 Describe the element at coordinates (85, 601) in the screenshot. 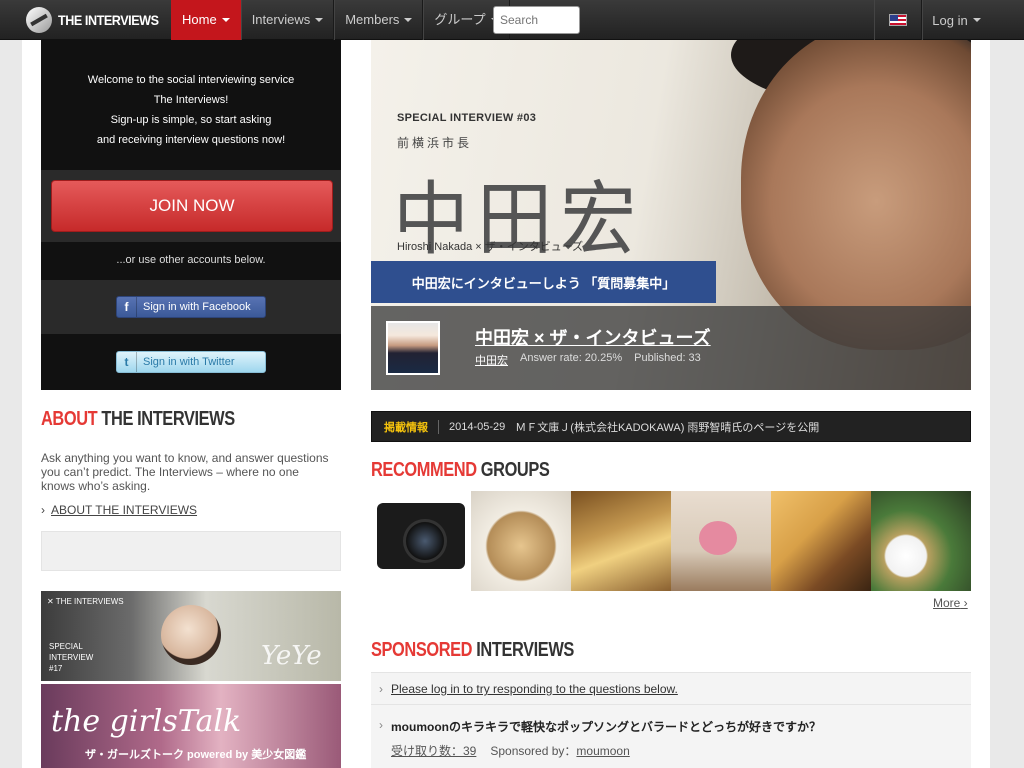

I see `banner-tag: ✕ THE INTERVIEWS` at that location.